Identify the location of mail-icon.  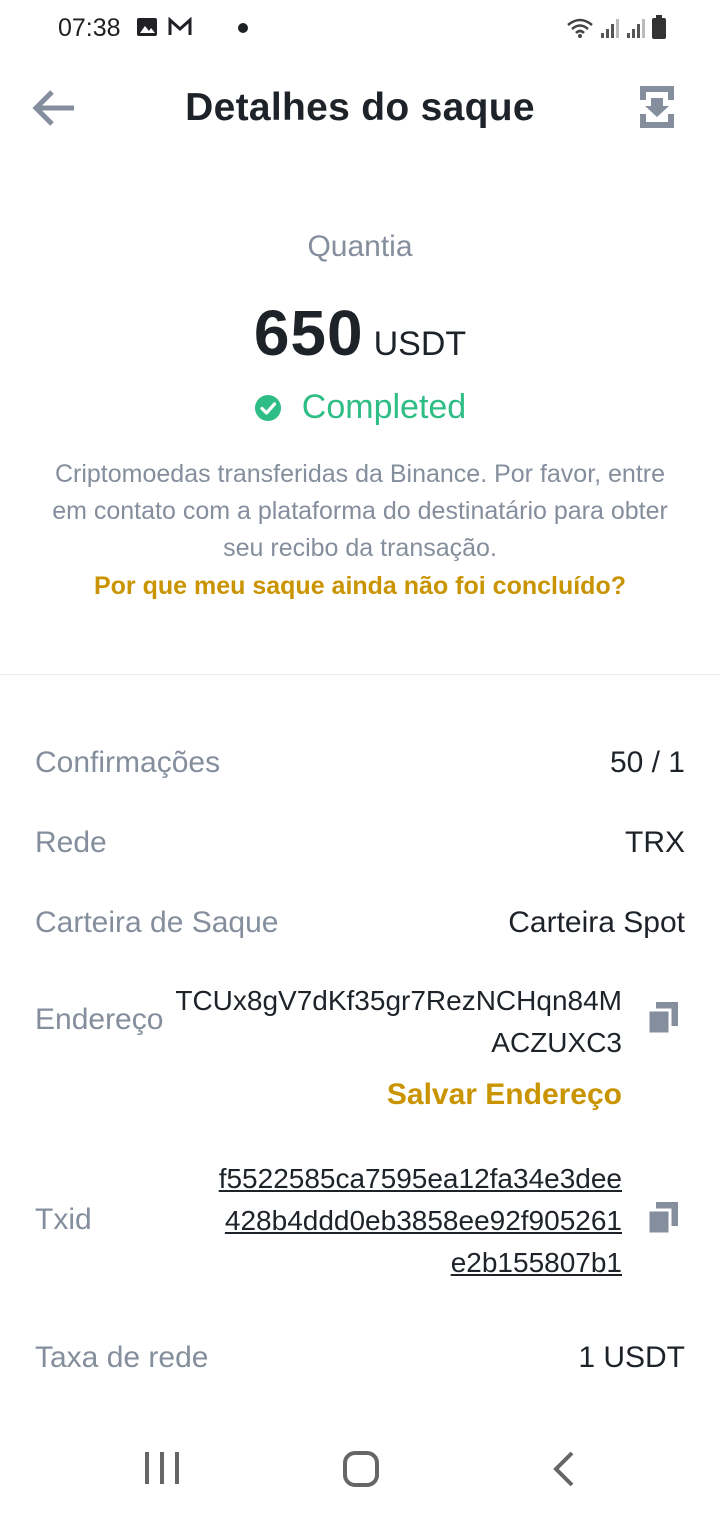
(180, 26).